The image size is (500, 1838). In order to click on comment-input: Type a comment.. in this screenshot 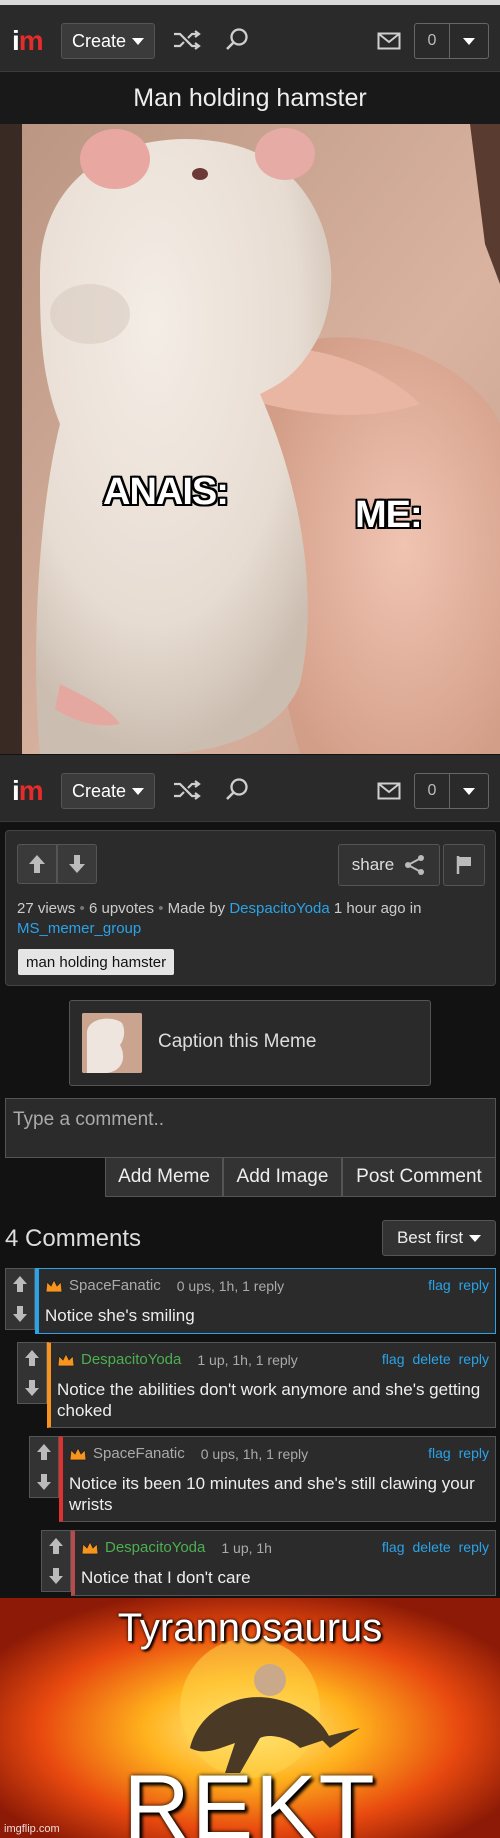, I will do `click(250, 1128)`.